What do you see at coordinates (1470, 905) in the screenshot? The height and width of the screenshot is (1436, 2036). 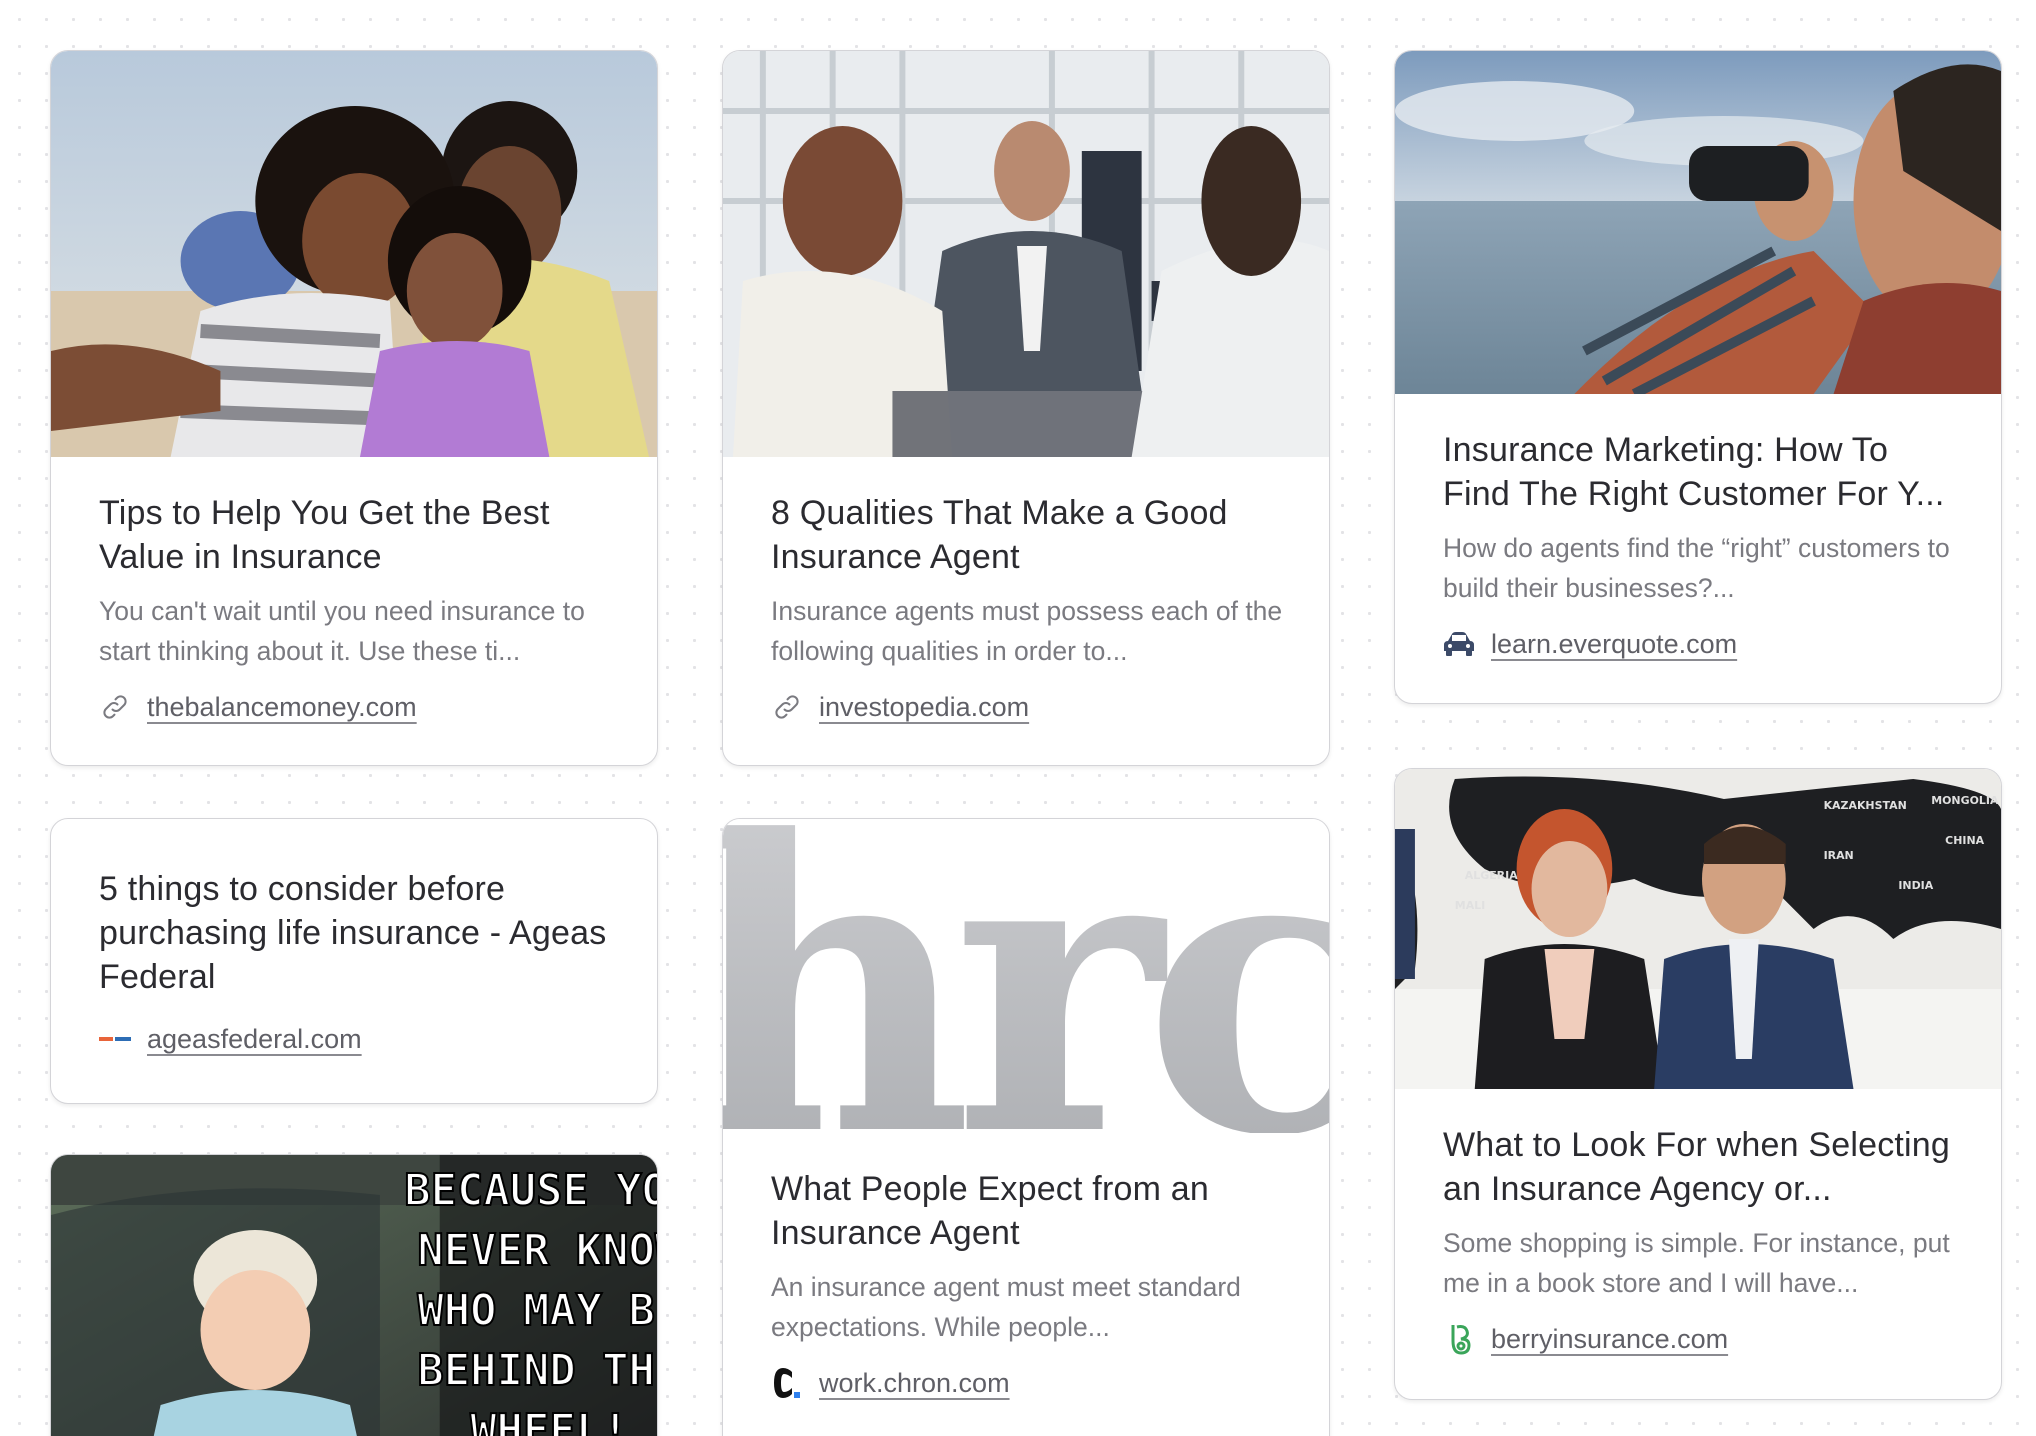 I see `map-label: MALI` at bounding box center [1470, 905].